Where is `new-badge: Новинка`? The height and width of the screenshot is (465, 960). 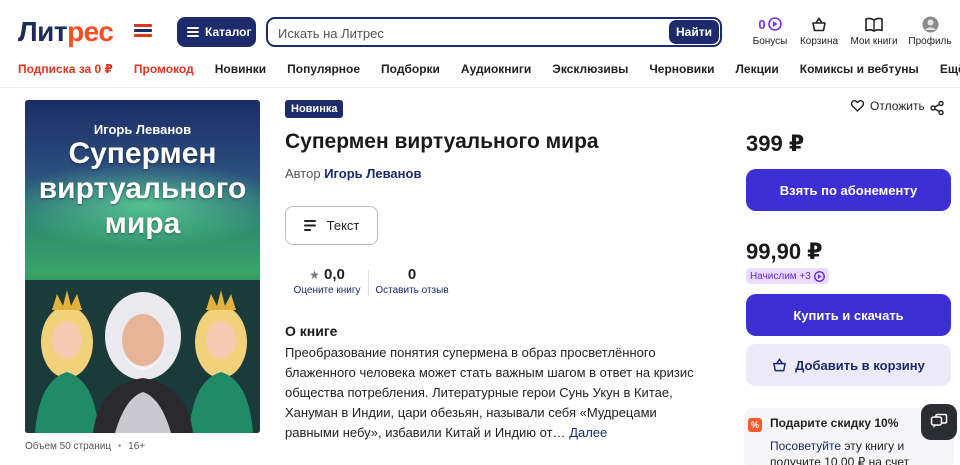 new-badge: Новинка is located at coordinates (314, 109).